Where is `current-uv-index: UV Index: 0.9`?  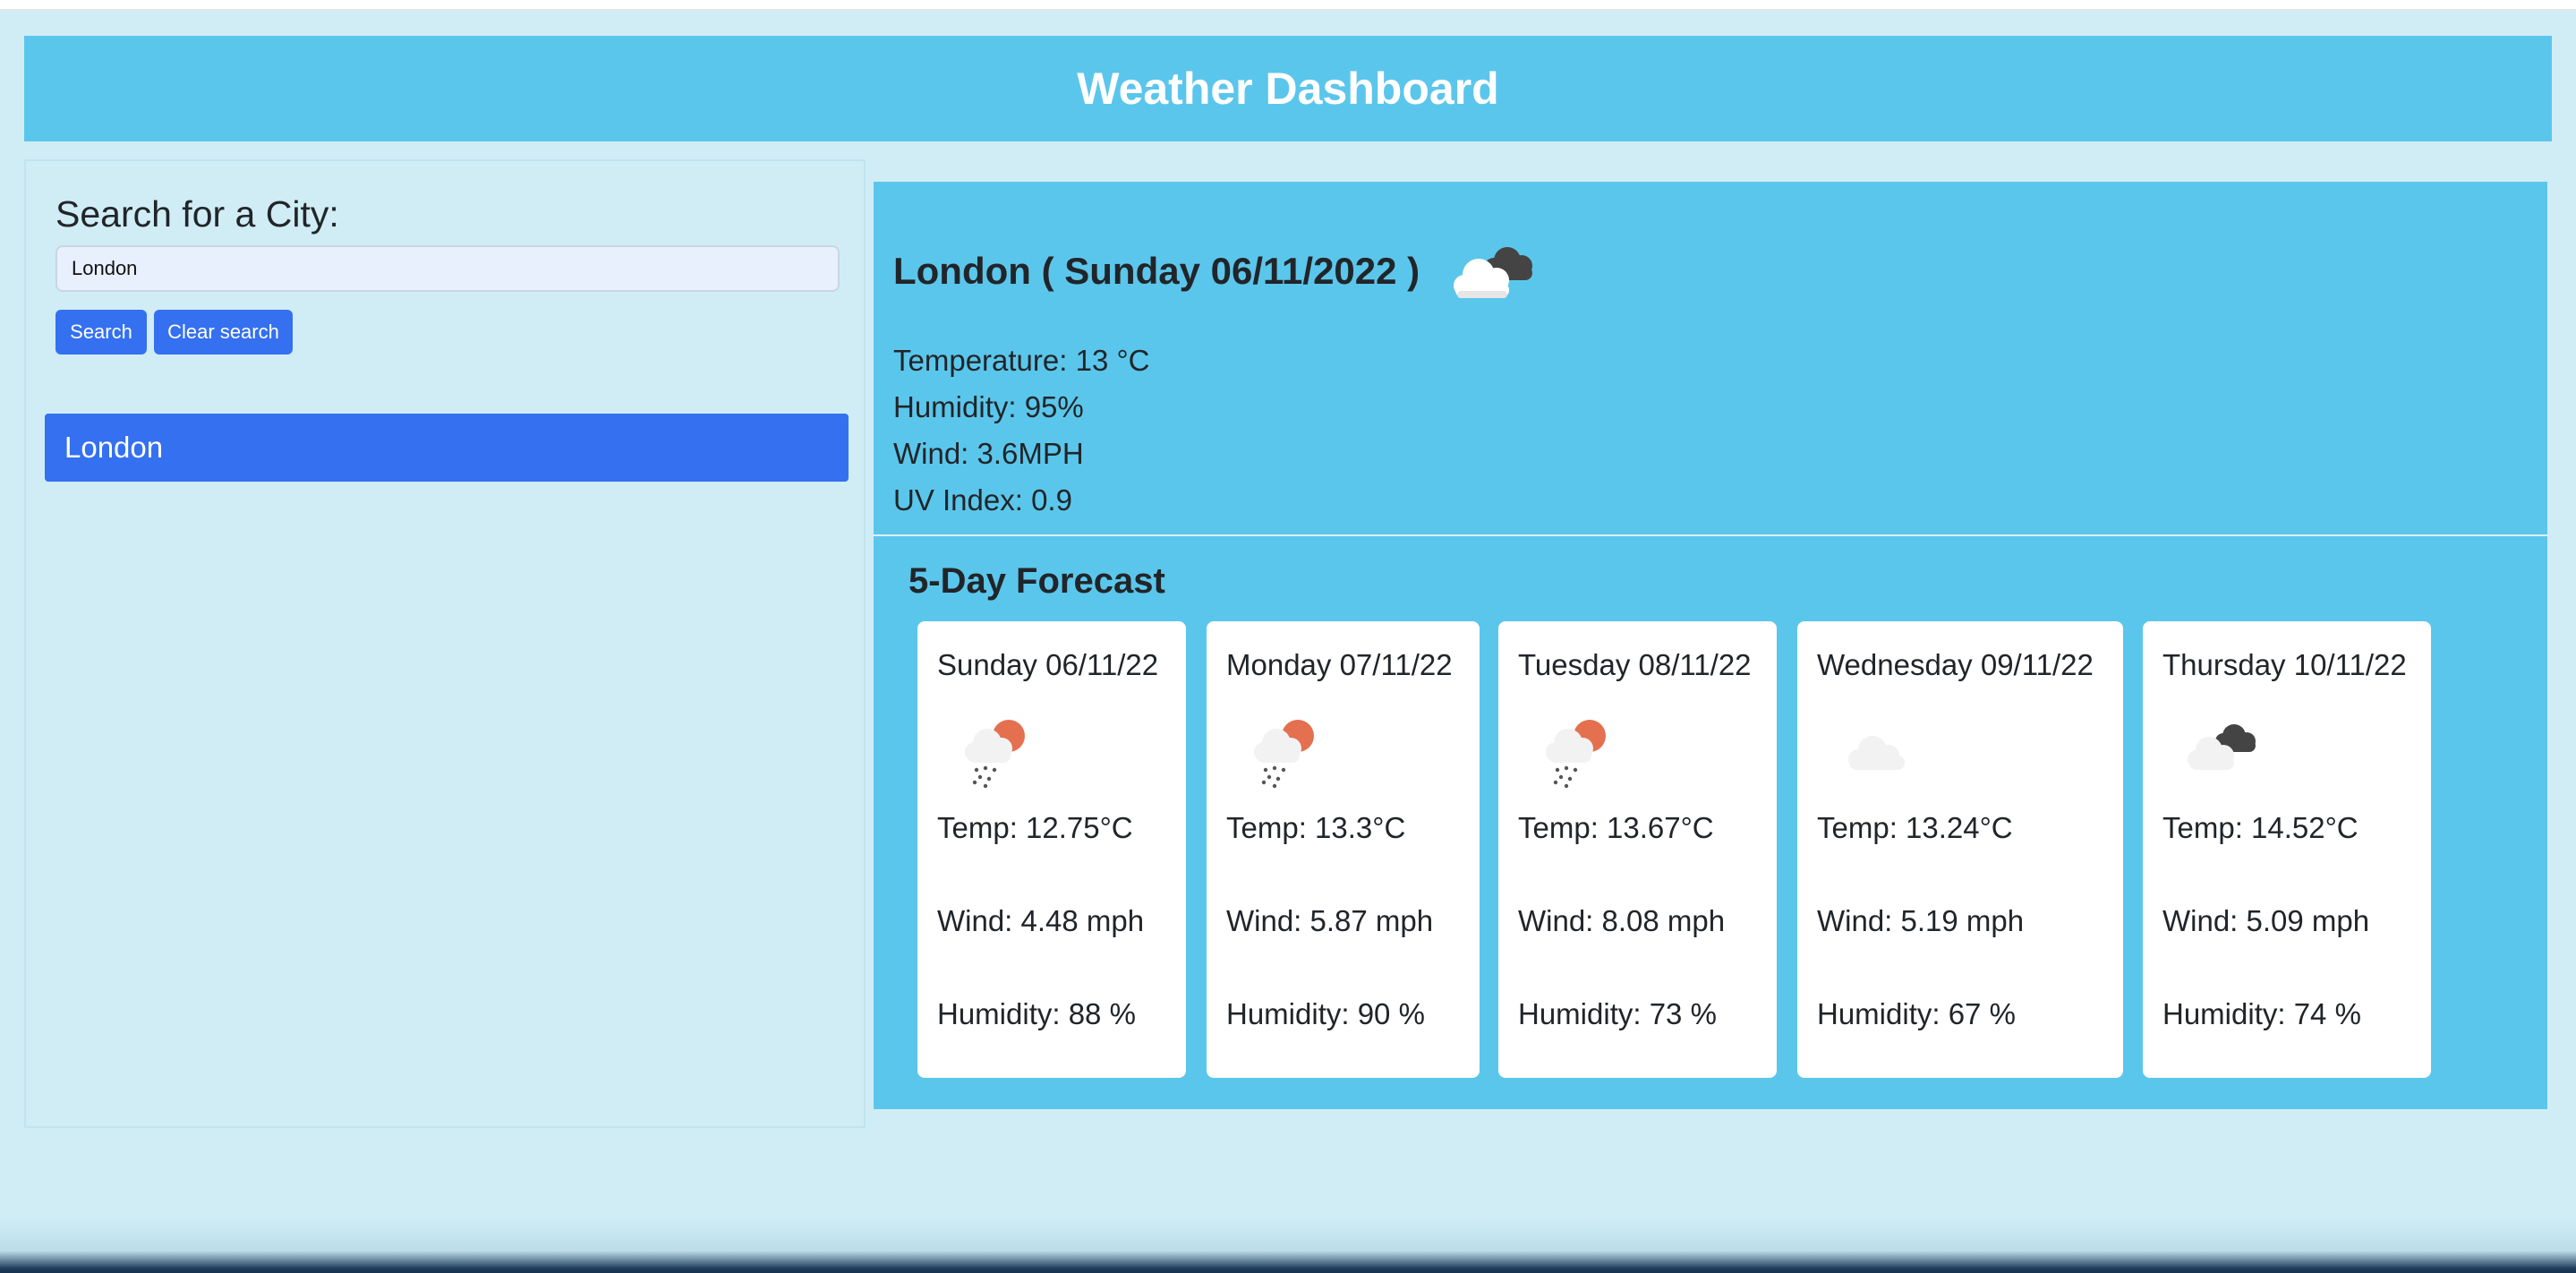 current-uv-index: UV Index: 0.9 is located at coordinates (982, 500).